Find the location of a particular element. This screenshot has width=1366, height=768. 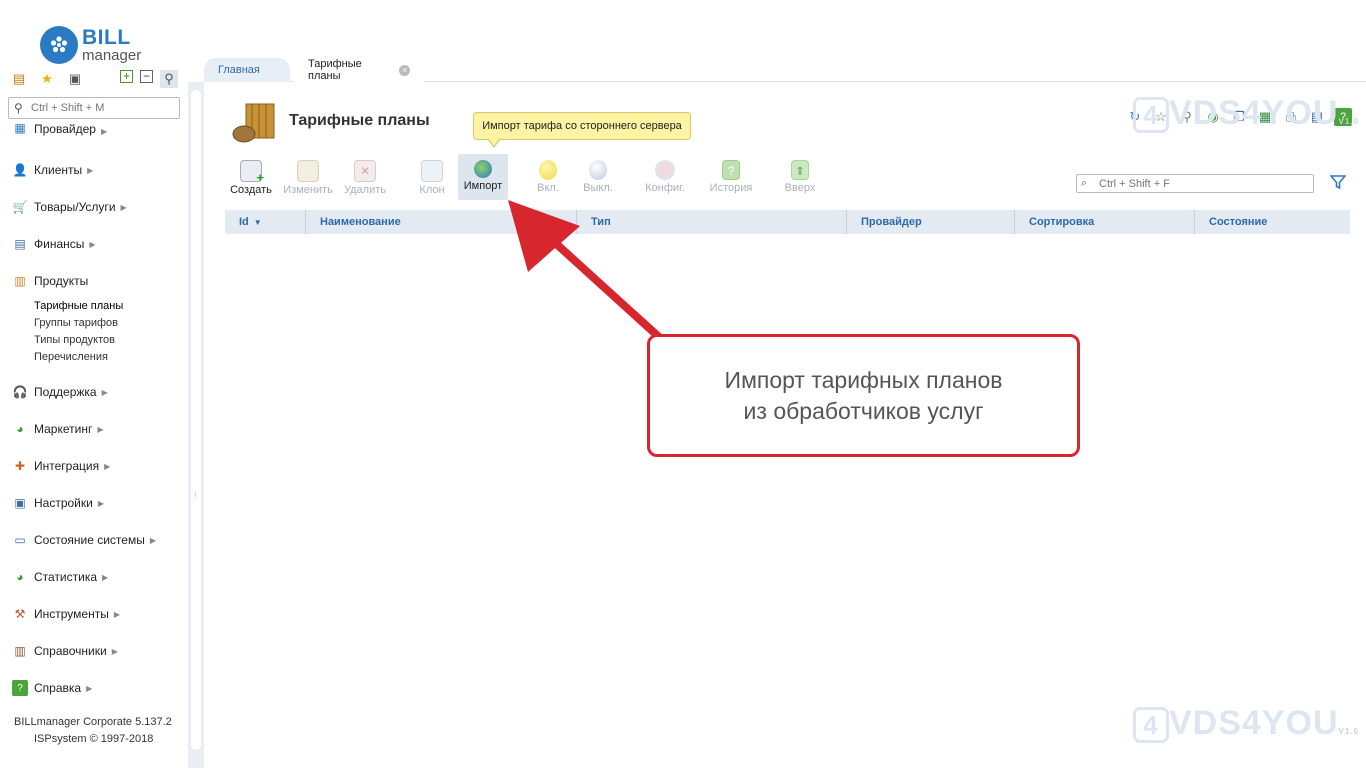

import-button: Импорт is located at coordinates (483, 177).